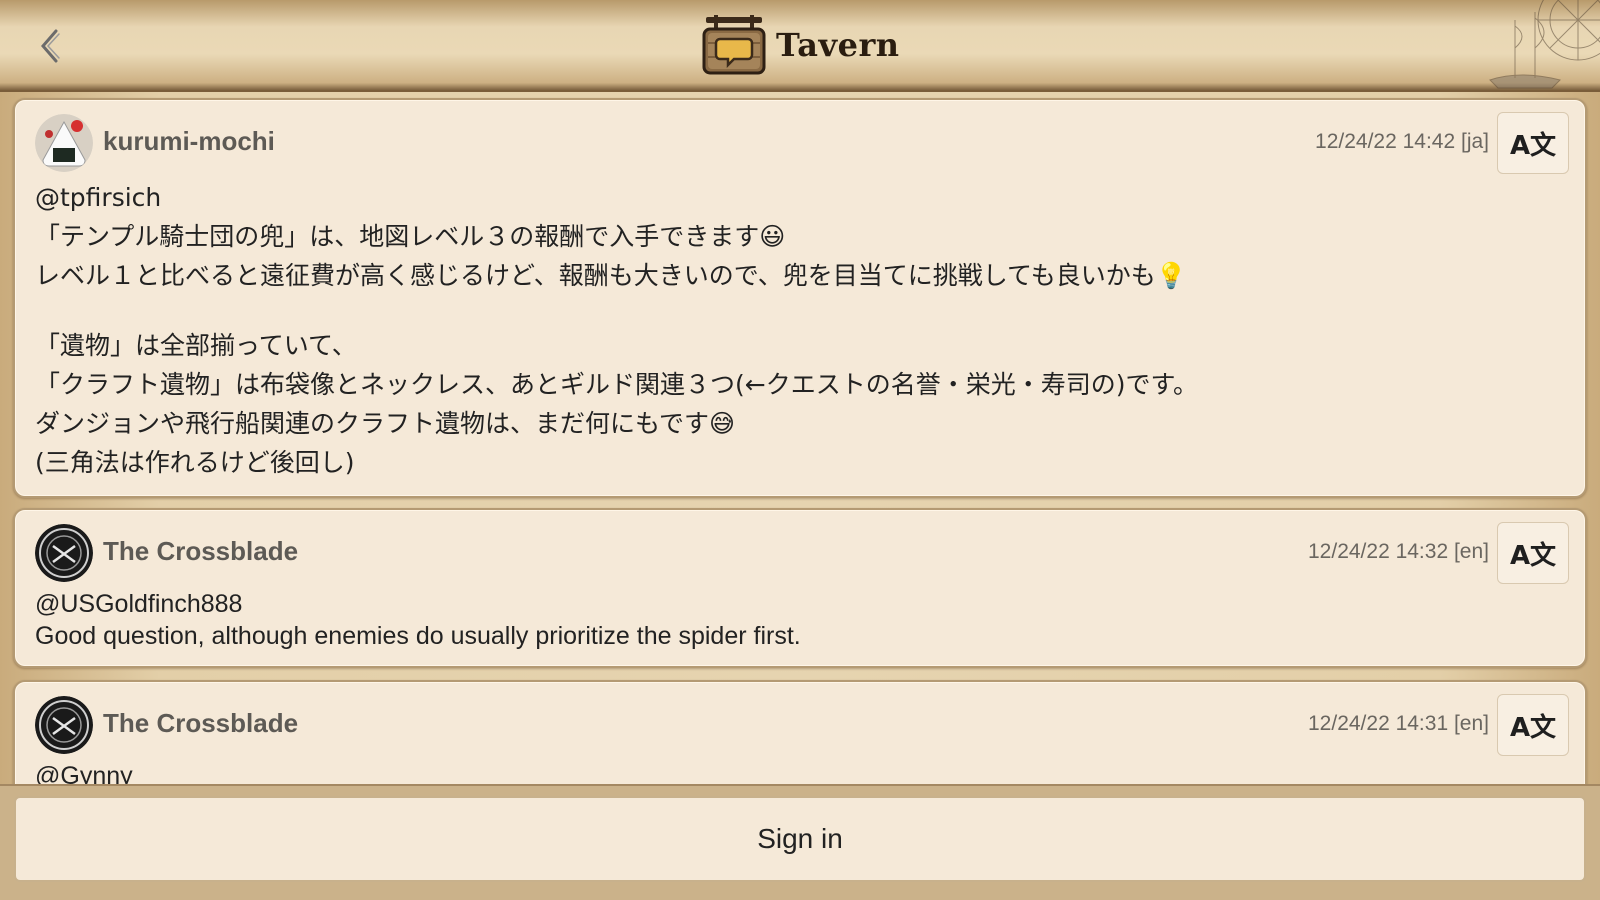  I want to click on timestamp: 12/24/22 14:31 [en], so click(1398, 723).